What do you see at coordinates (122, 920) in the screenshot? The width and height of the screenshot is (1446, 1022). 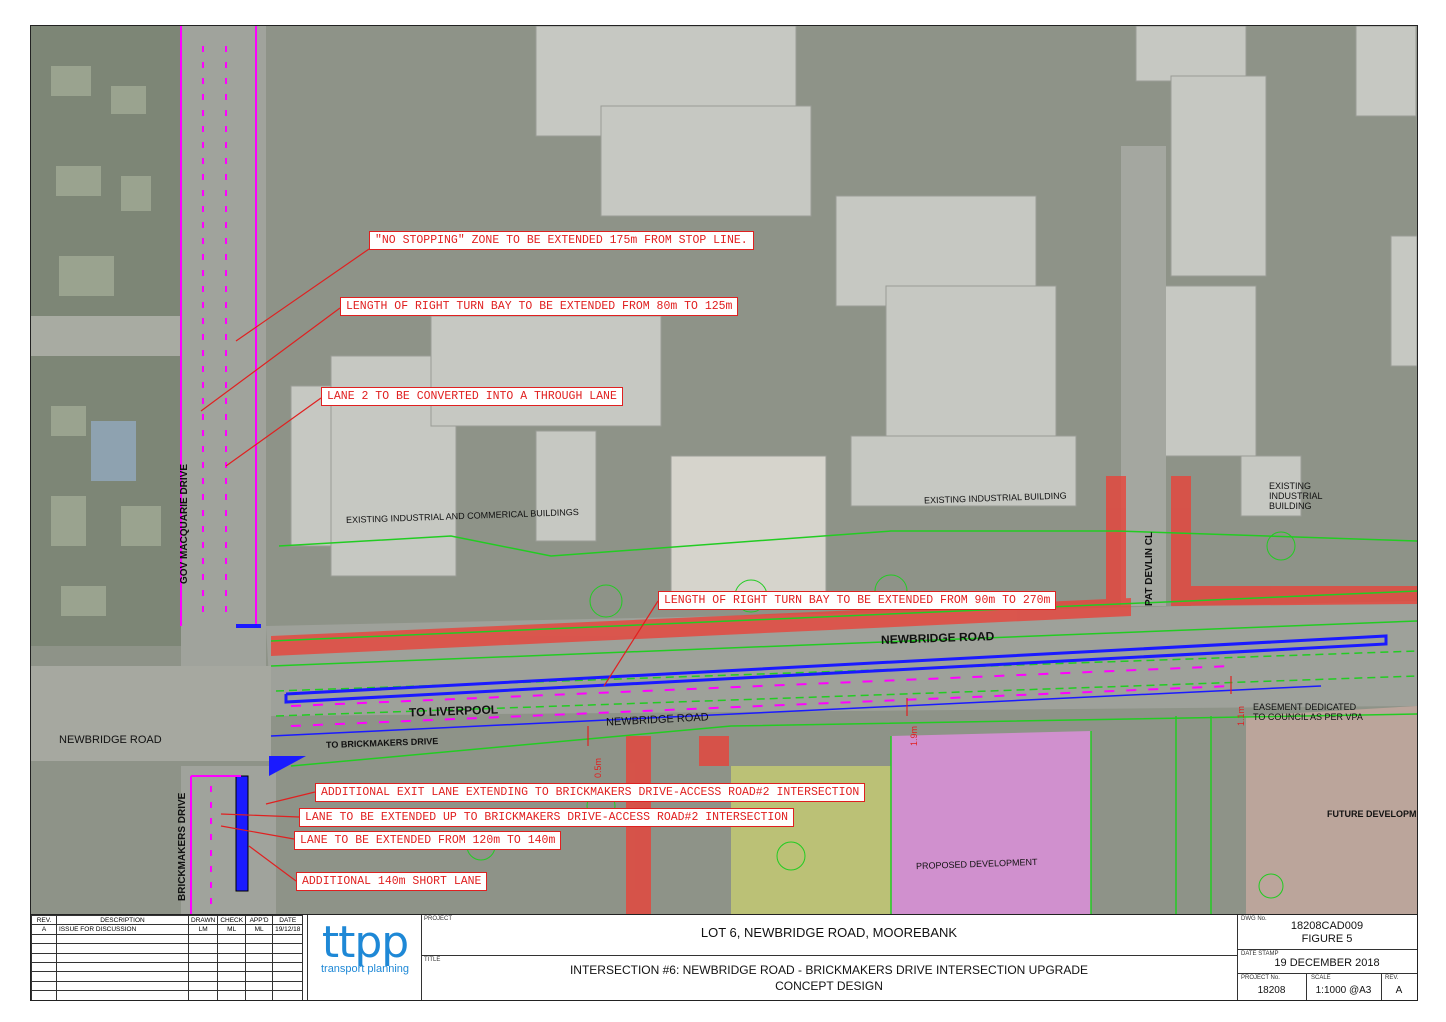 I see `description-header: DESCRIPTION` at bounding box center [122, 920].